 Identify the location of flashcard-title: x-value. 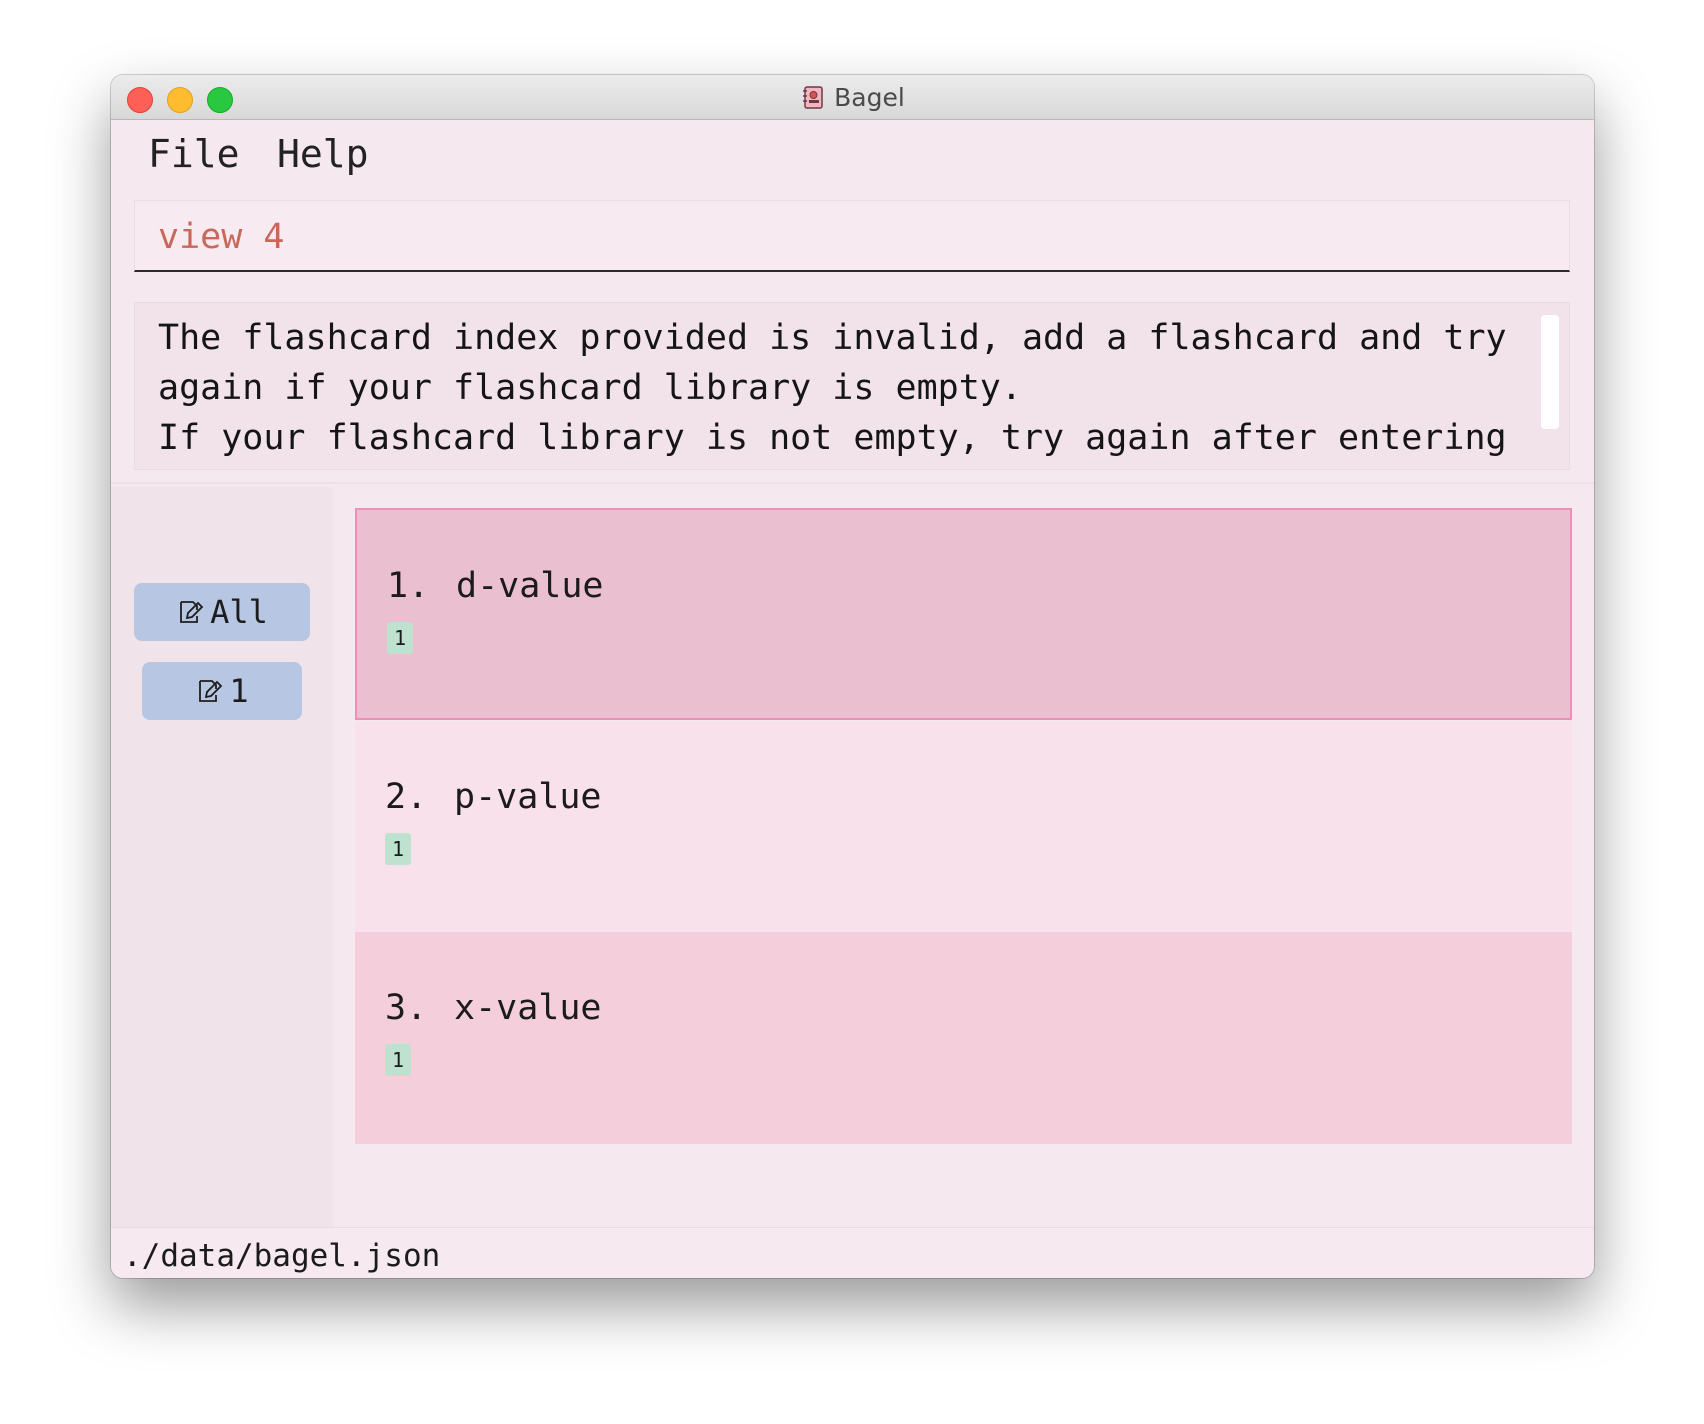
(528, 1008).